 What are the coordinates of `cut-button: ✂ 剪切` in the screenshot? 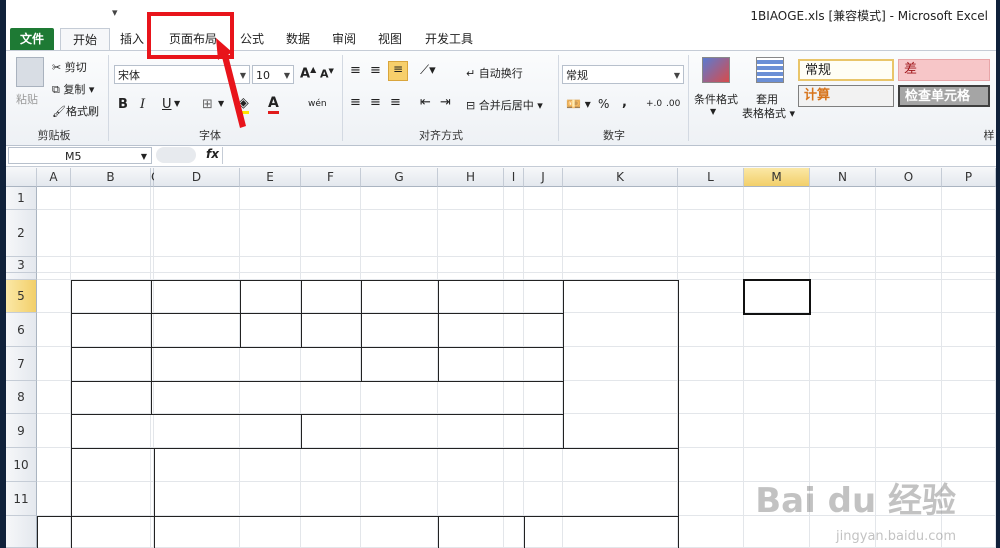 It's located at (69, 67).